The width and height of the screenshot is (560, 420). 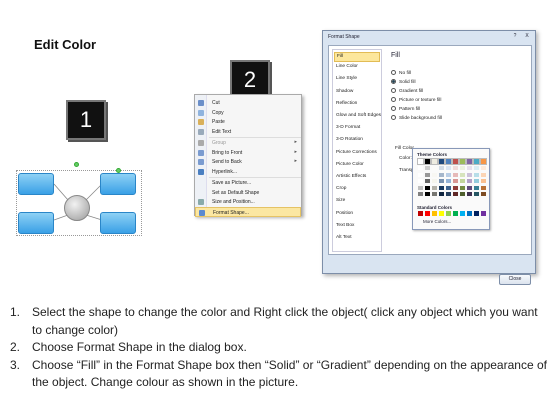 I want to click on close-button: Close, so click(x=515, y=279).